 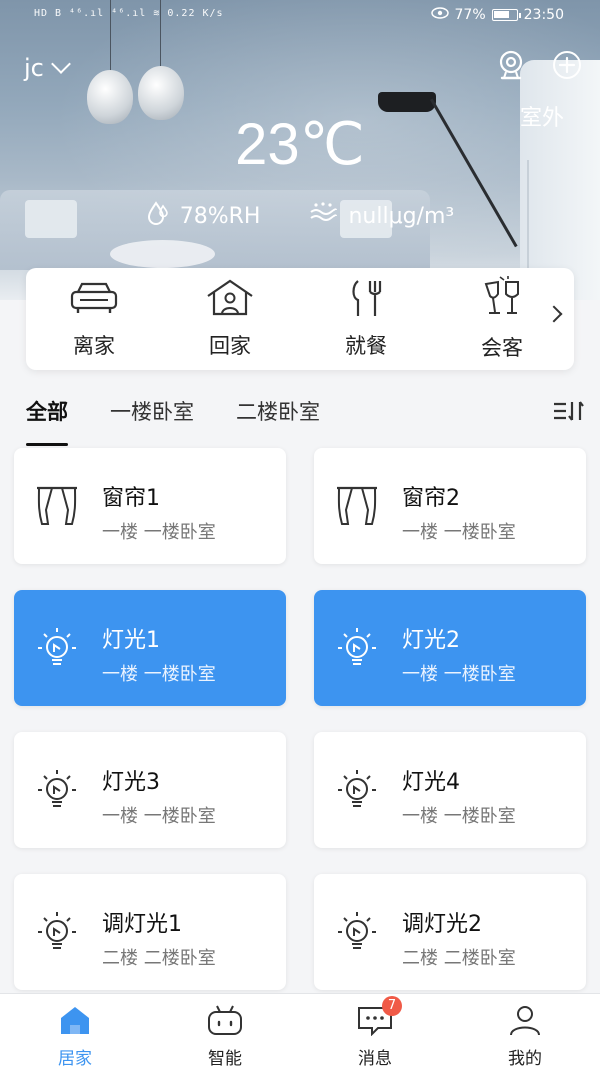 I want to click on device-name: 灯光1, so click(x=131, y=640).